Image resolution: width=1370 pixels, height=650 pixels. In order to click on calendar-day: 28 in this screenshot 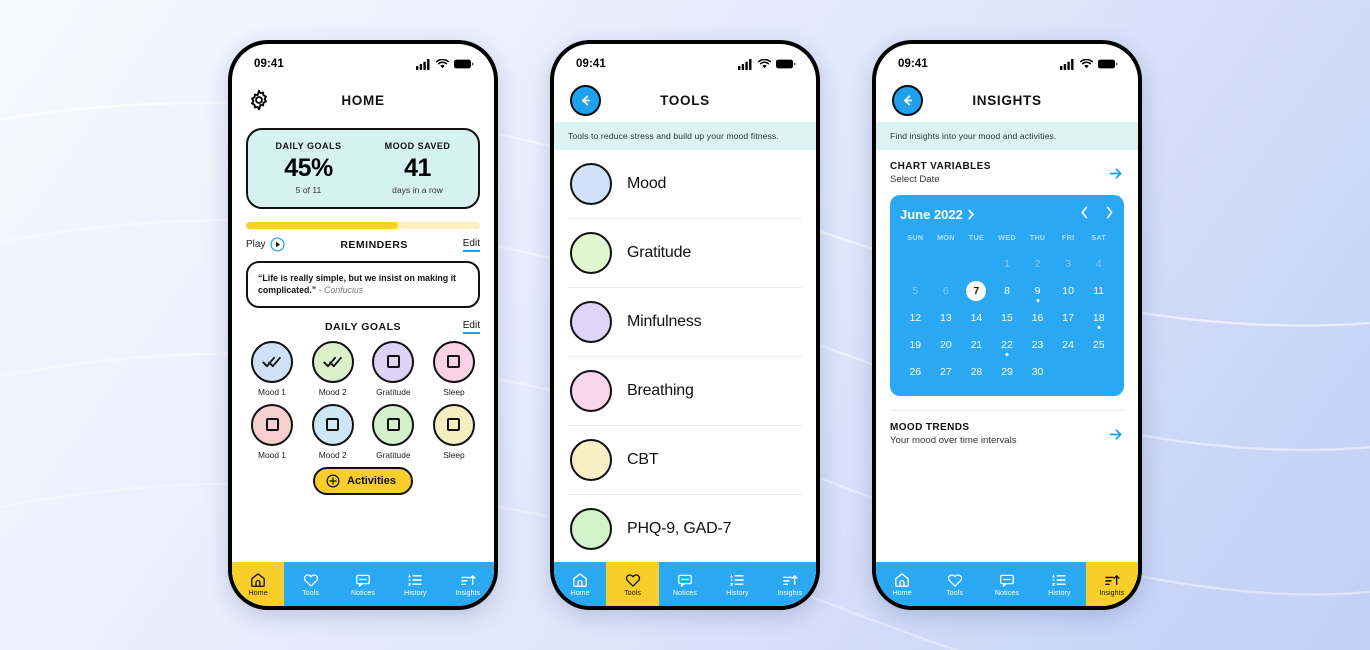, I will do `click(976, 371)`.